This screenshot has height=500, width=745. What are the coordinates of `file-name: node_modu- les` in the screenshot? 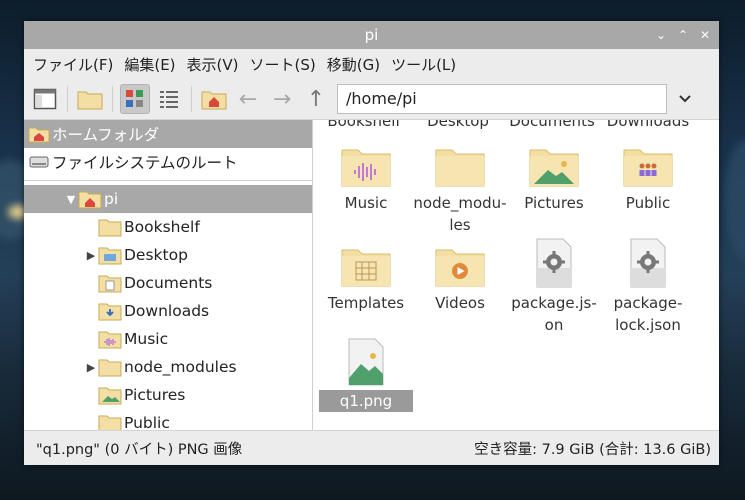 It's located at (460, 214).